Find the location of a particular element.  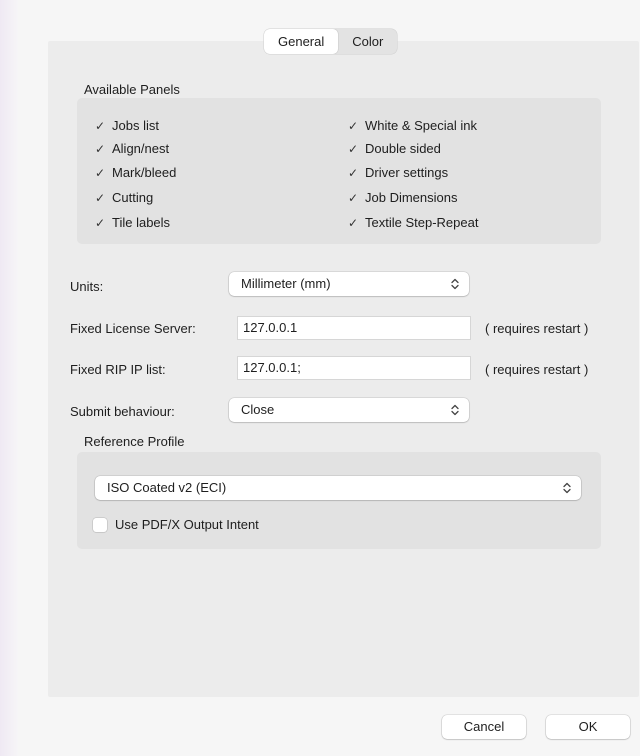

panel-checkbox-align-nest: ✓ Align/nest is located at coordinates (131, 149).